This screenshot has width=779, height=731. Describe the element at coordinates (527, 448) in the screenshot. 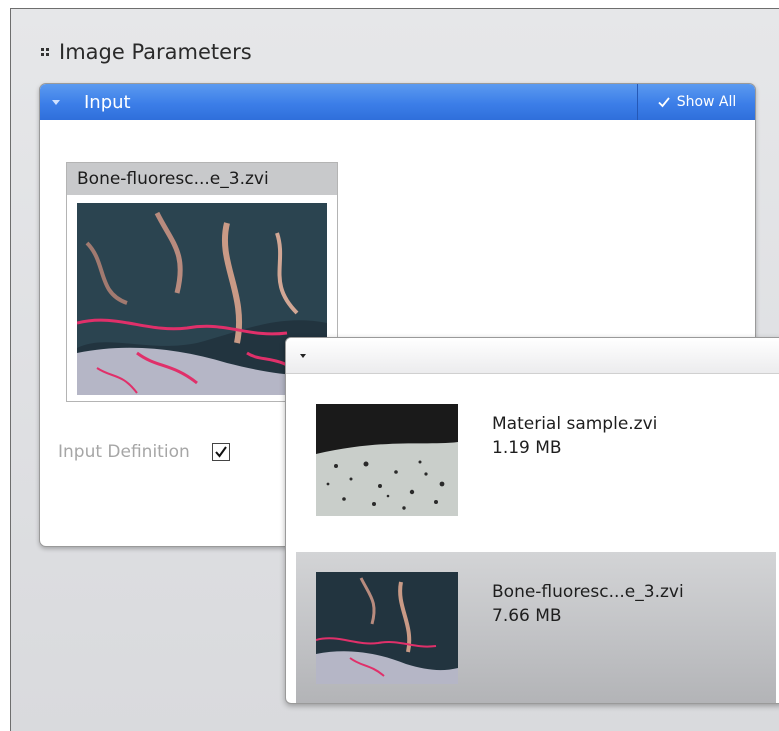

I see `dropdown-item-size: 1.19 MB` at that location.